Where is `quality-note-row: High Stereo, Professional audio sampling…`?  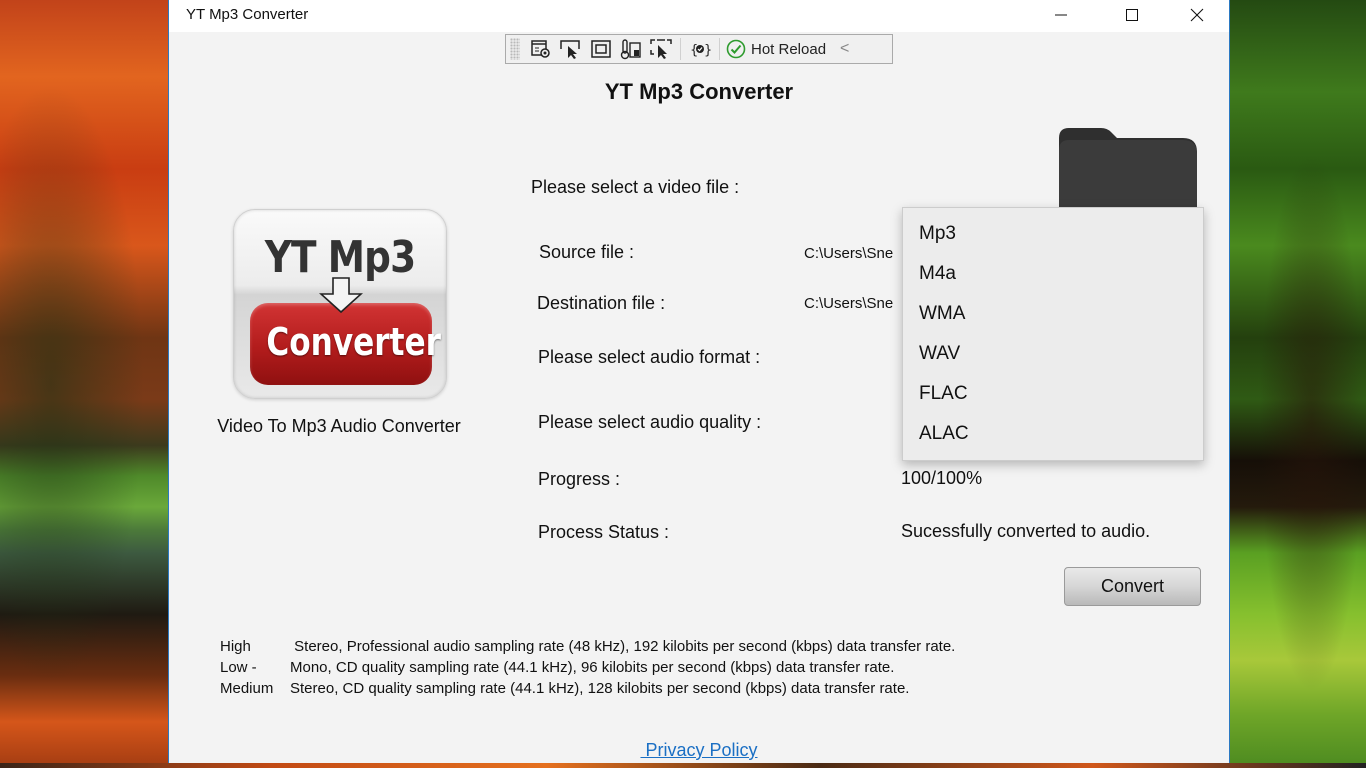 quality-note-row: High Stereo, Professional audio sampling… is located at coordinates (587, 646).